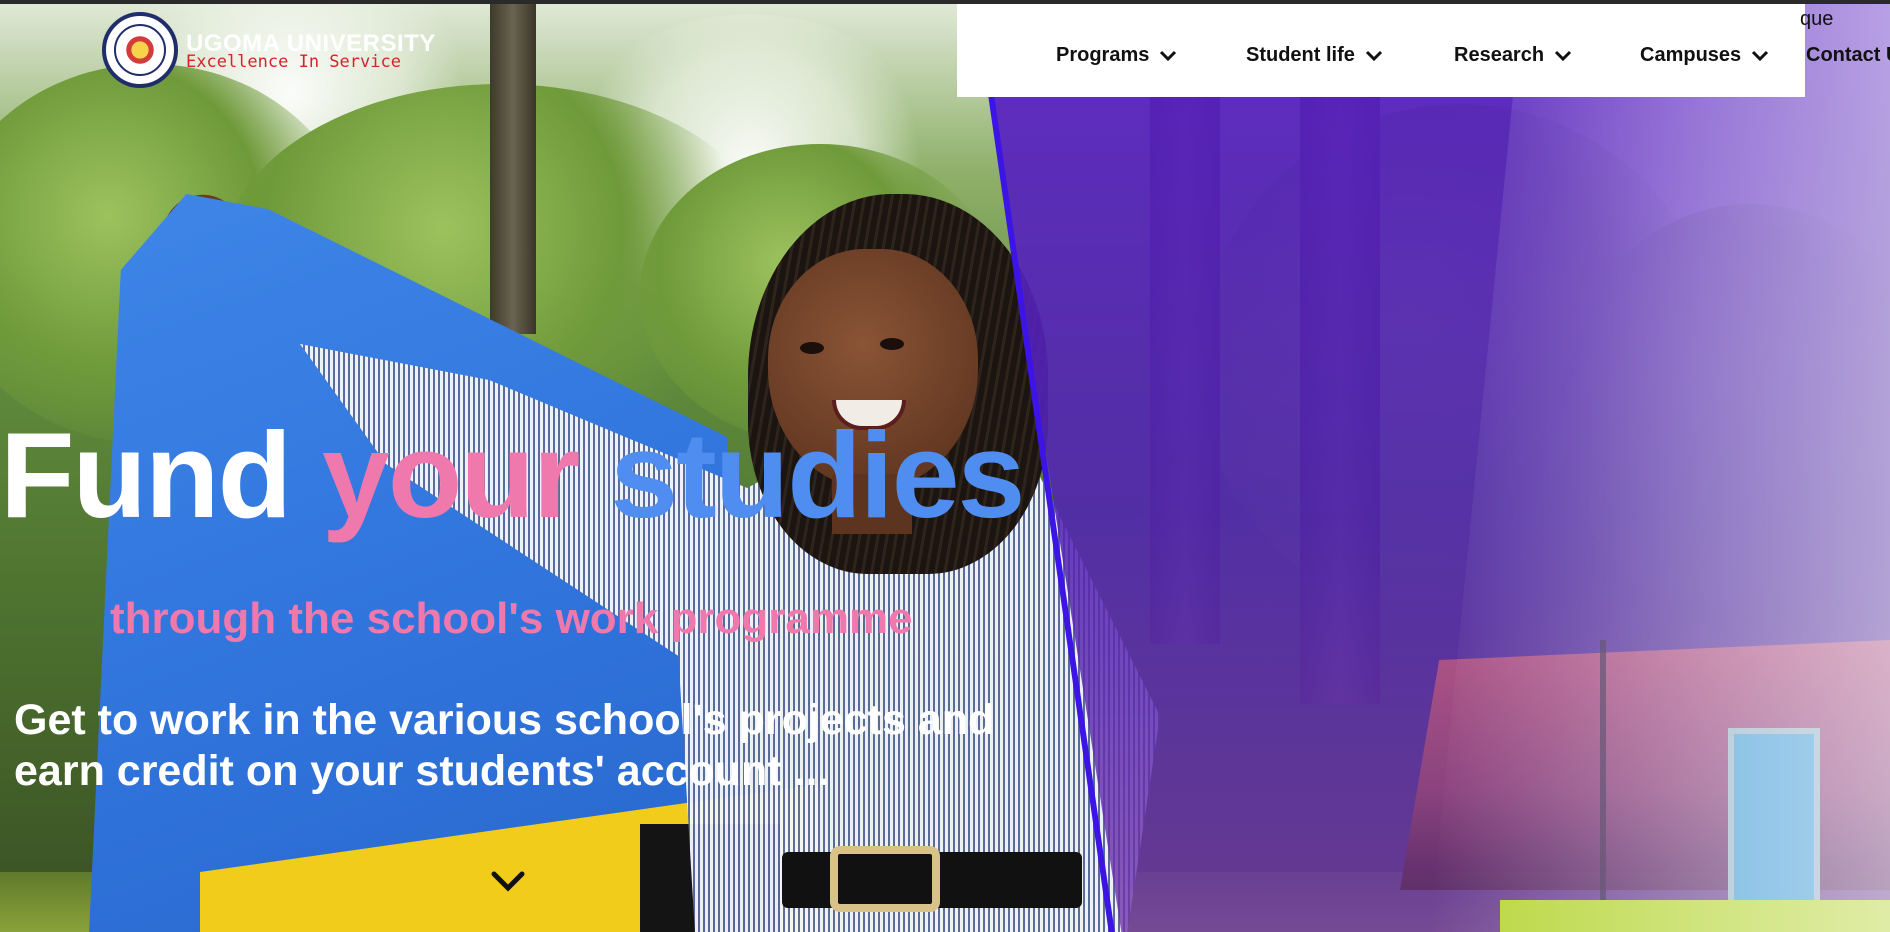 This screenshot has height=932, width=1890. What do you see at coordinates (817, 475) in the screenshot?
I see `hero-title-word-studies: studies` at bounding box center [817, 475].